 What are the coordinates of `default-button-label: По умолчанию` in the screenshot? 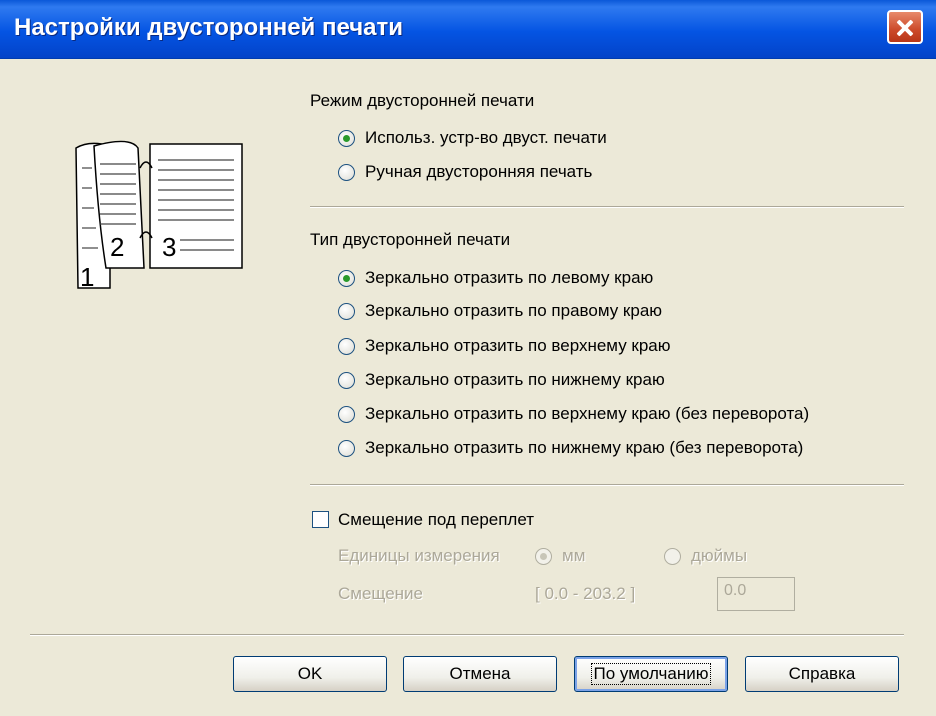 It's located at (651, 674).